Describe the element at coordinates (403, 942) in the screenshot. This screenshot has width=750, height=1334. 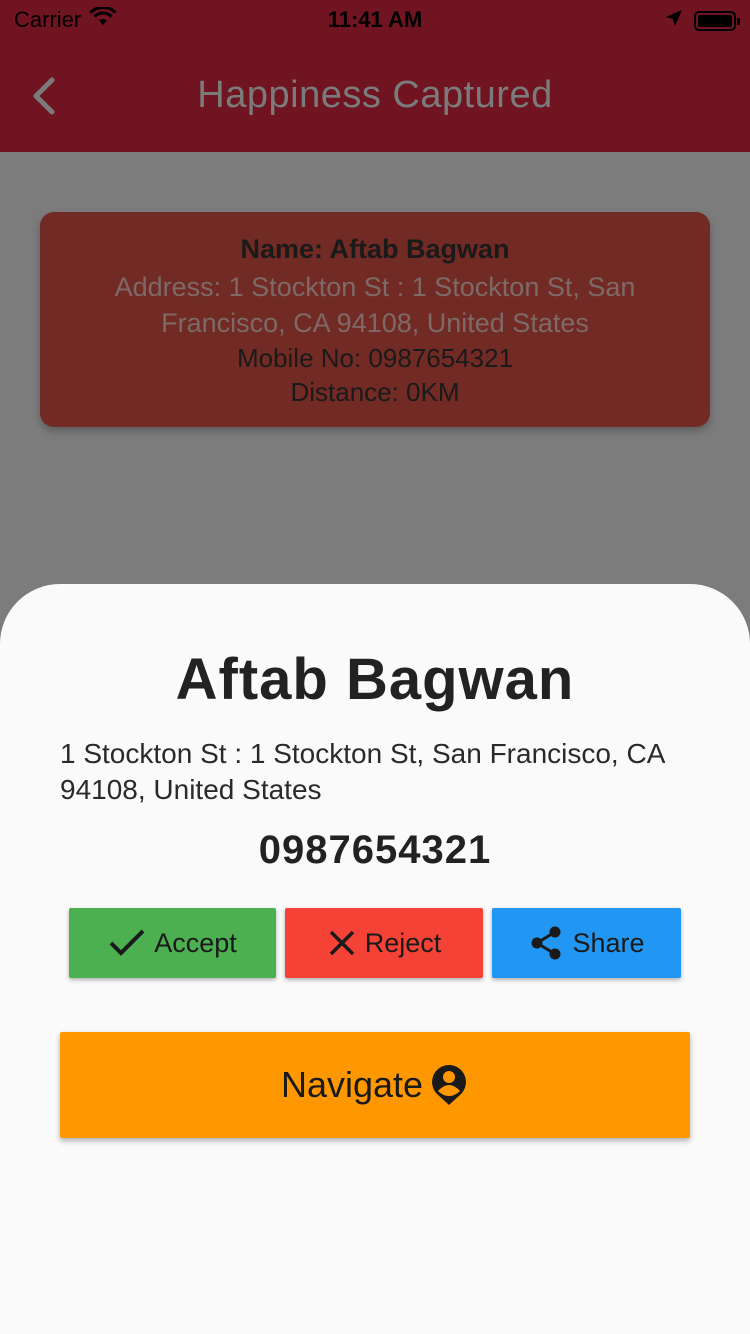
I see `reject-label: Reject` at that location.